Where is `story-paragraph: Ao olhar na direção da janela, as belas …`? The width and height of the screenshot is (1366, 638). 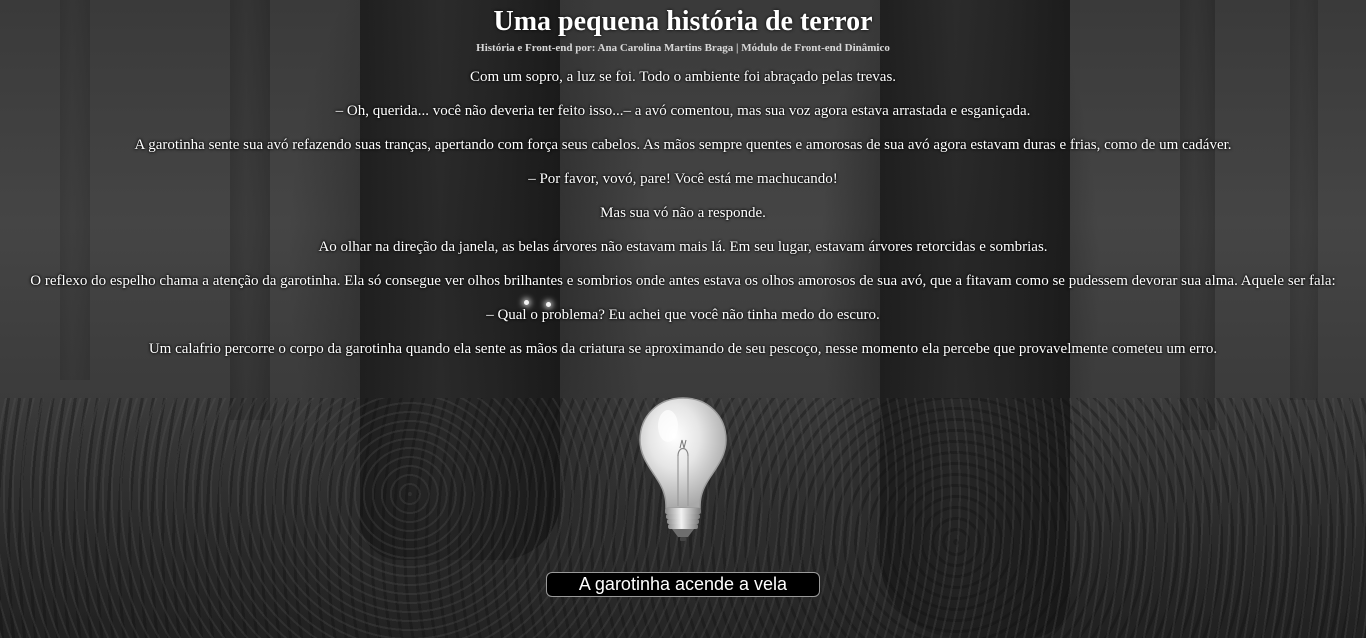 story-paragraph: Ao olhar na direção da janela, as belas … is located at coordinates (683, 247).